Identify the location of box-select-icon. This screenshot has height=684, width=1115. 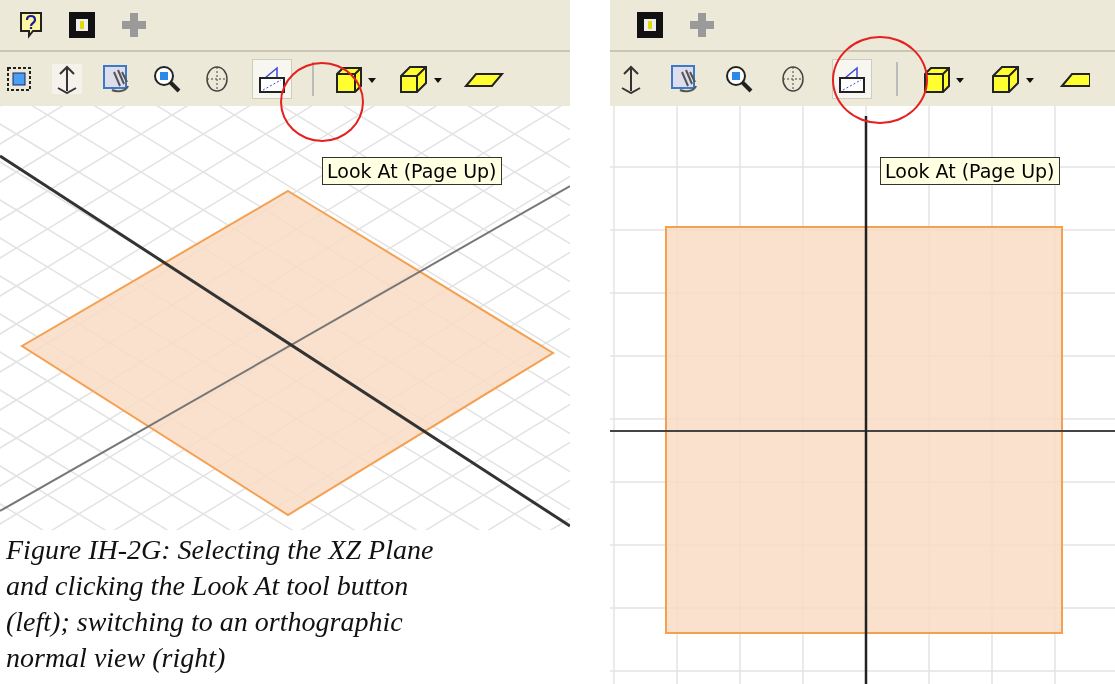
(19, 79).